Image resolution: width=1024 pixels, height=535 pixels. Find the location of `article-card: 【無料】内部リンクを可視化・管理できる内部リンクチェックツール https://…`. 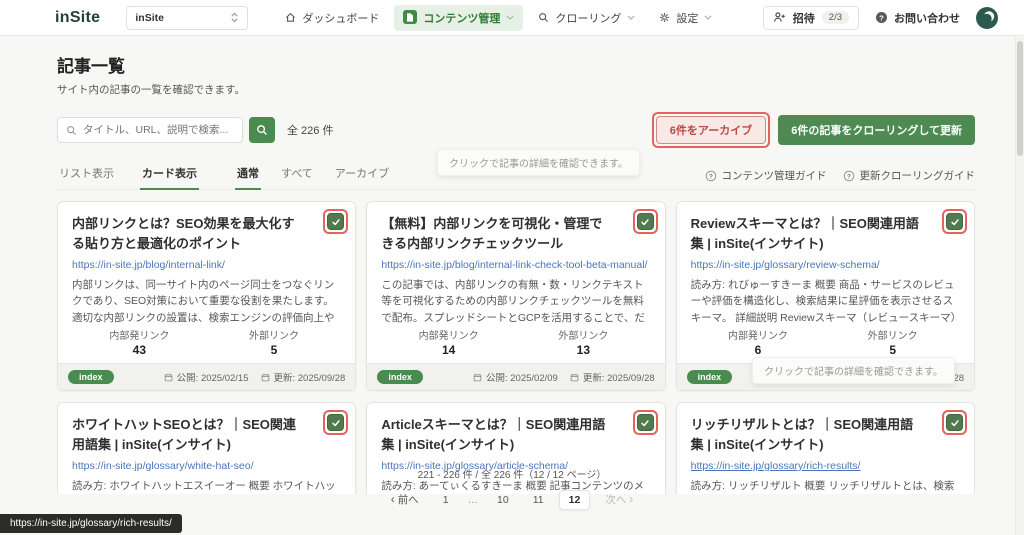

article-card: 【無料】内部リンクを可視化・管理できる内部リンクチェックツール https://… is located at coordinates (516, 296).